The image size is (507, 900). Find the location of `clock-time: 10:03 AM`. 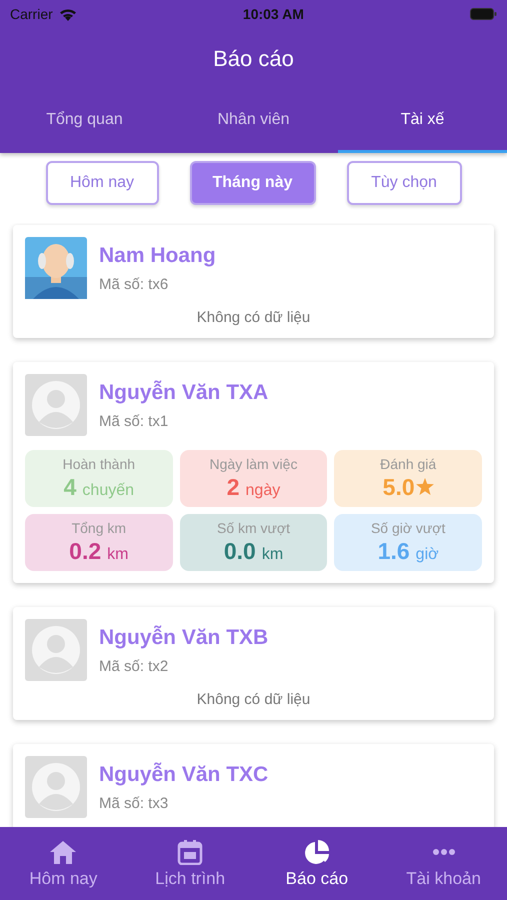

clock-time: 10:03 AM is located at coordinates (273, 14).